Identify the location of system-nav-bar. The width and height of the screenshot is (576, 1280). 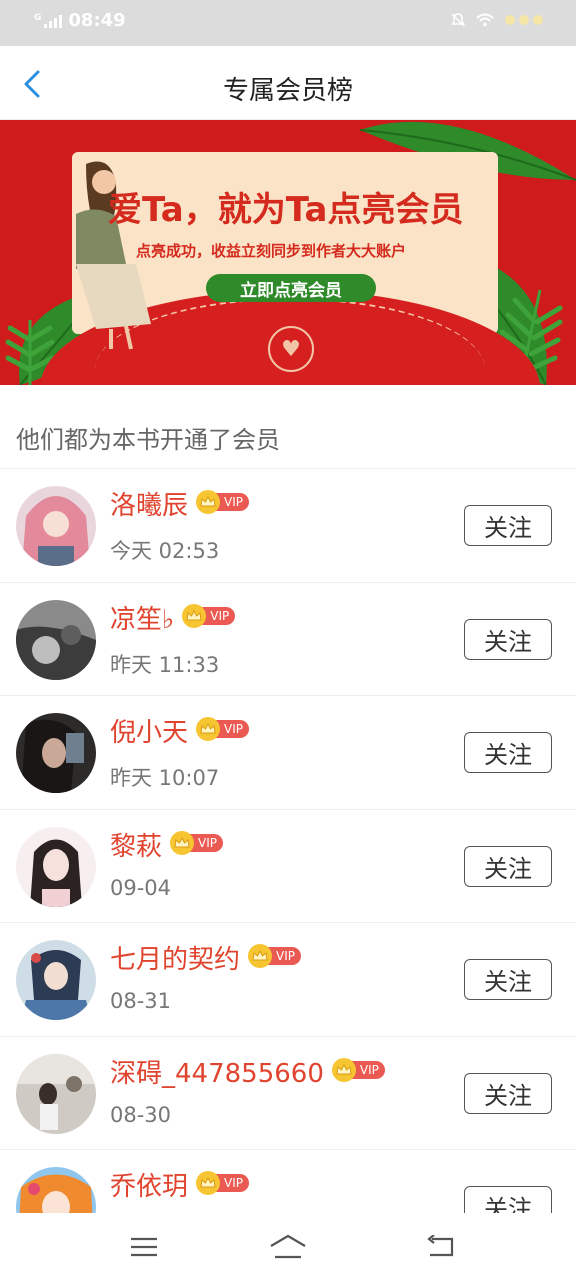
(288, 1246).